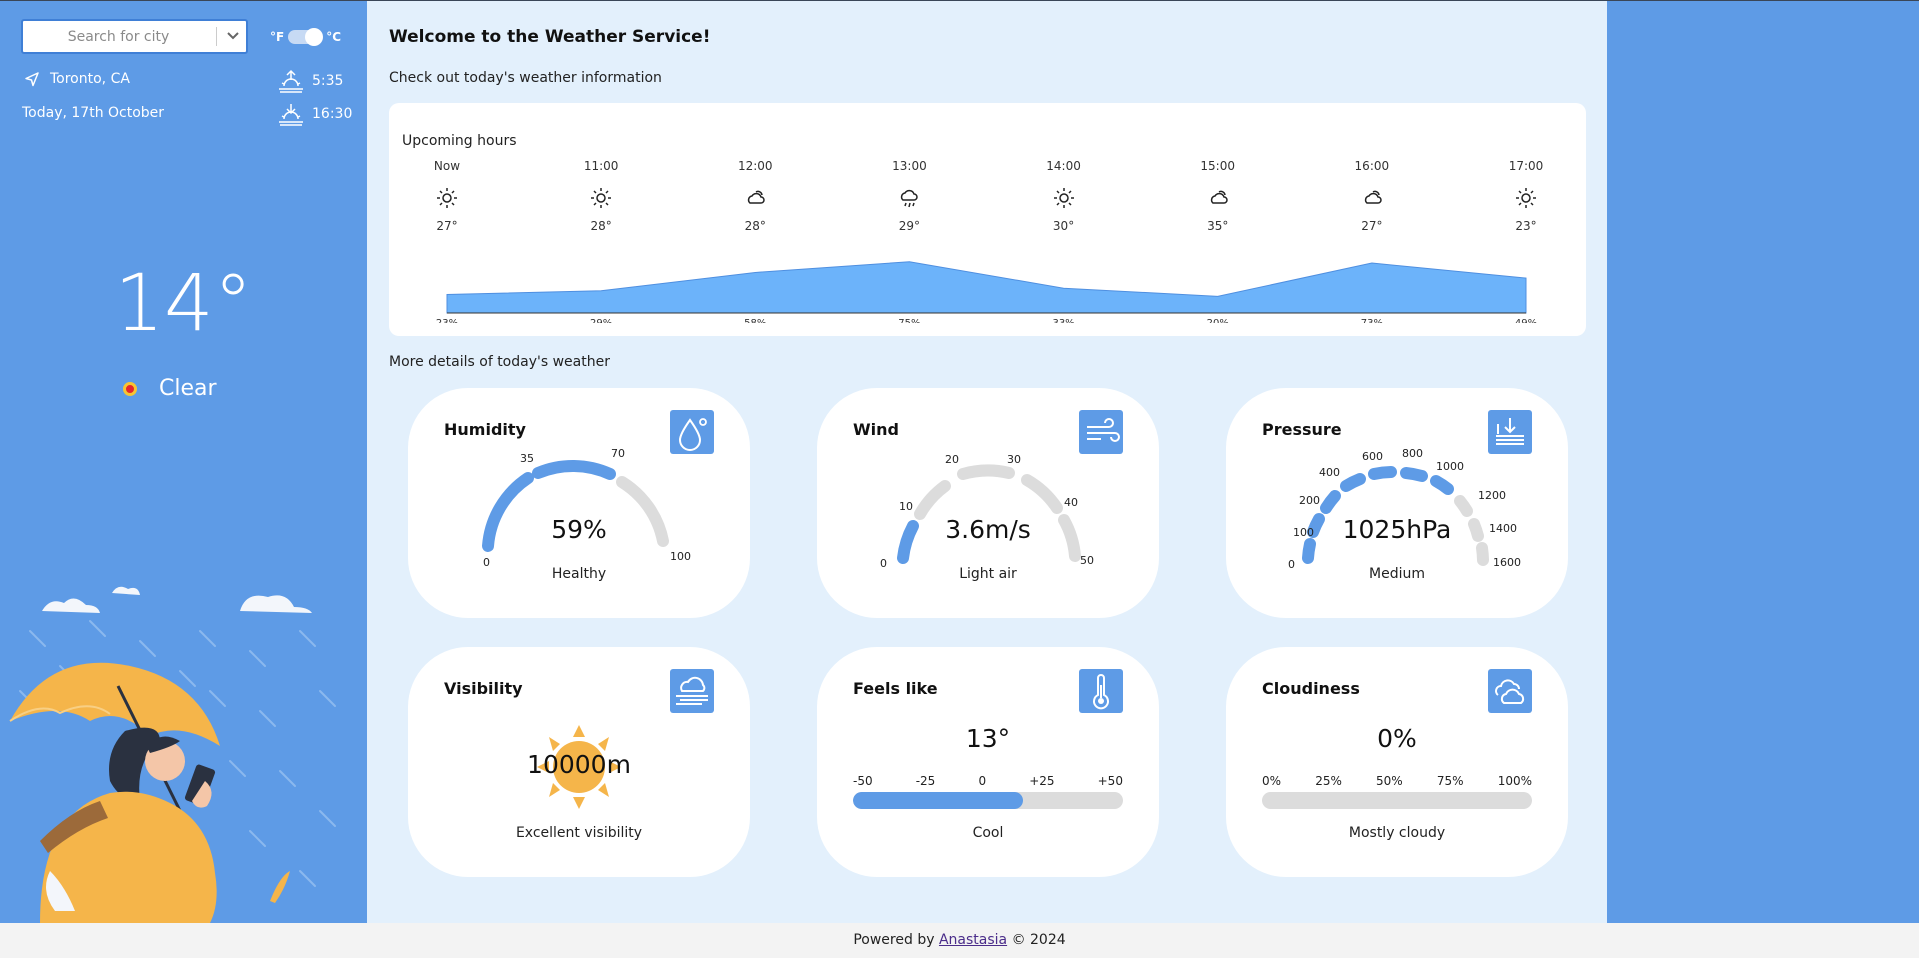 This screenshot has height=958, width=1919. What do you see at coordinates (579, 764) in the screenshot?
I see `visibility-value: 10000m` at bounding box center [579, 764].